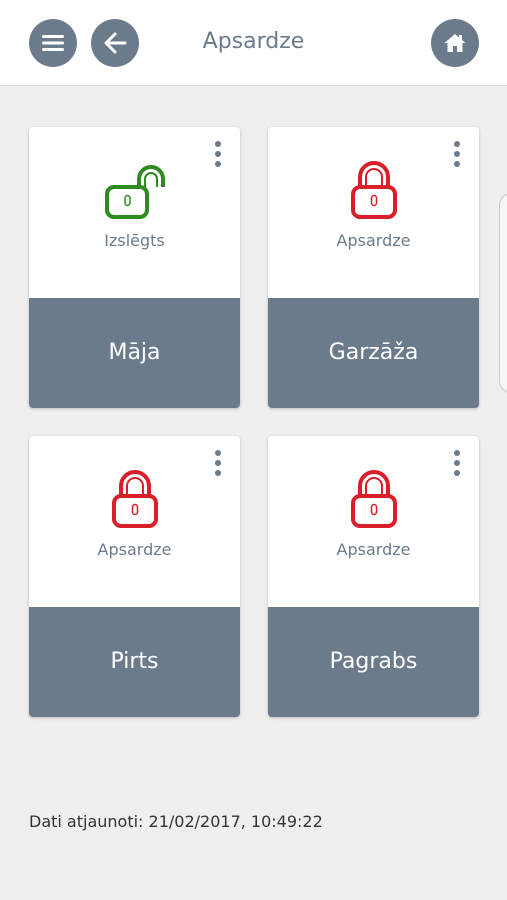 This screenshot has width=507, height=900. What do you see at coordinates (503, 293) in the screenshot?
I see `side-drawer-handle` at bounding box center [503, 293].